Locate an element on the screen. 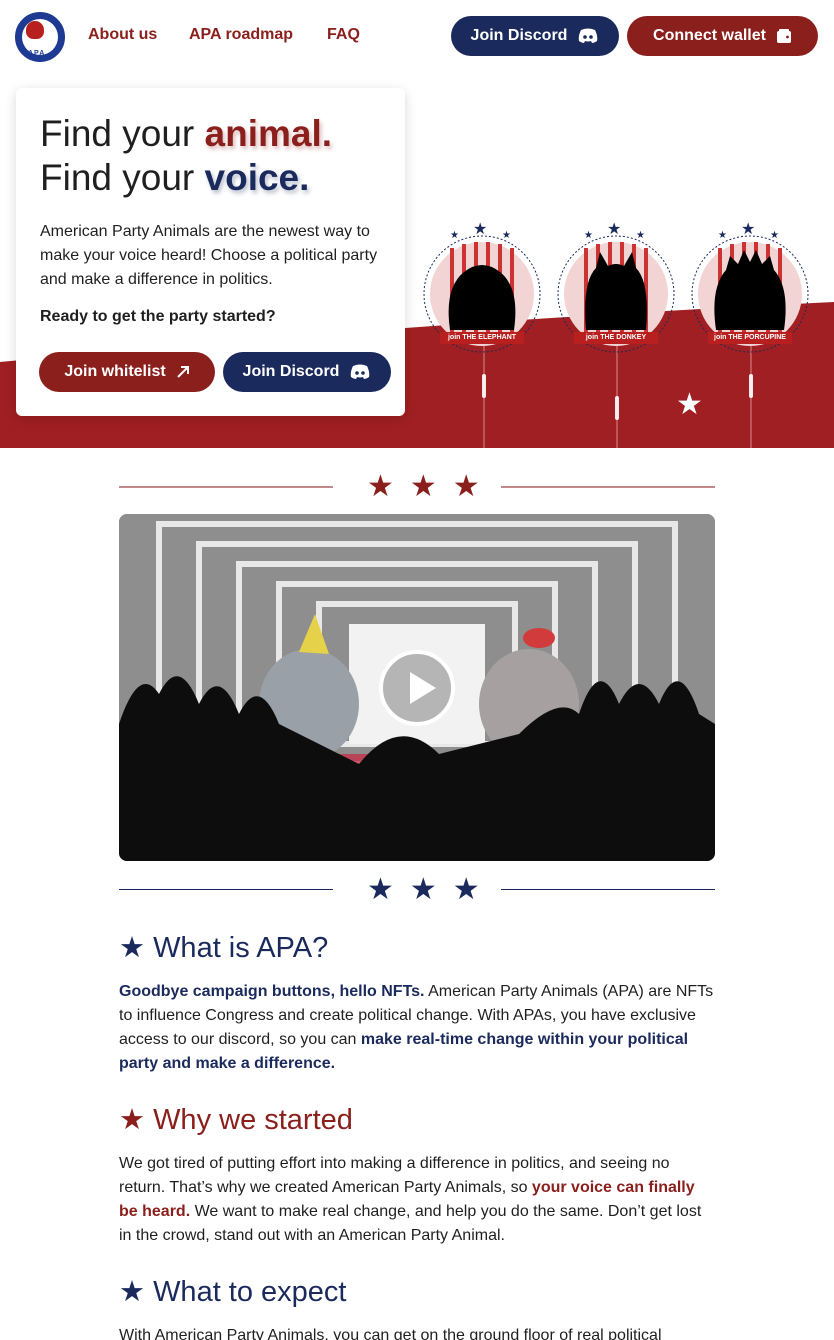  join-porcupine-badge: ★ ★ ★ join THE PORCUPINE is located at coordinates (750, 288).